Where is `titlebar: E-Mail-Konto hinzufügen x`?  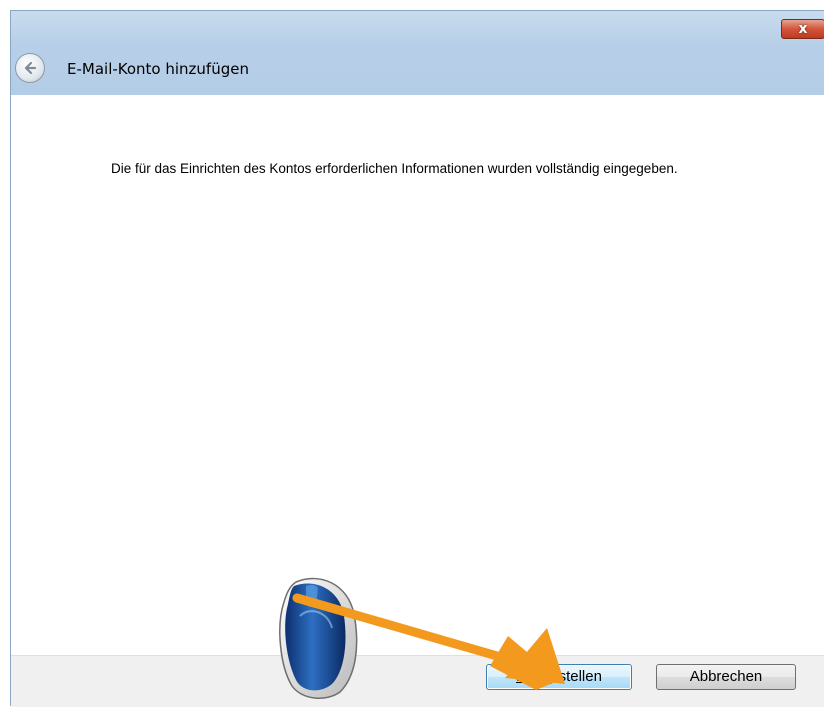 titlebar: E-Mail-Konto hinzufügen x is located at coordinates (417, 53).